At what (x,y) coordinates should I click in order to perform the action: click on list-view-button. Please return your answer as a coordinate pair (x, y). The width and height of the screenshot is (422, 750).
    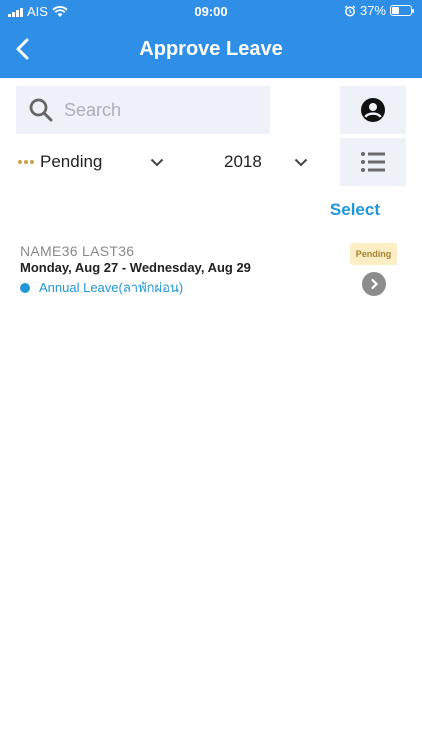
    Looking at the image, I should click on (373, 162).